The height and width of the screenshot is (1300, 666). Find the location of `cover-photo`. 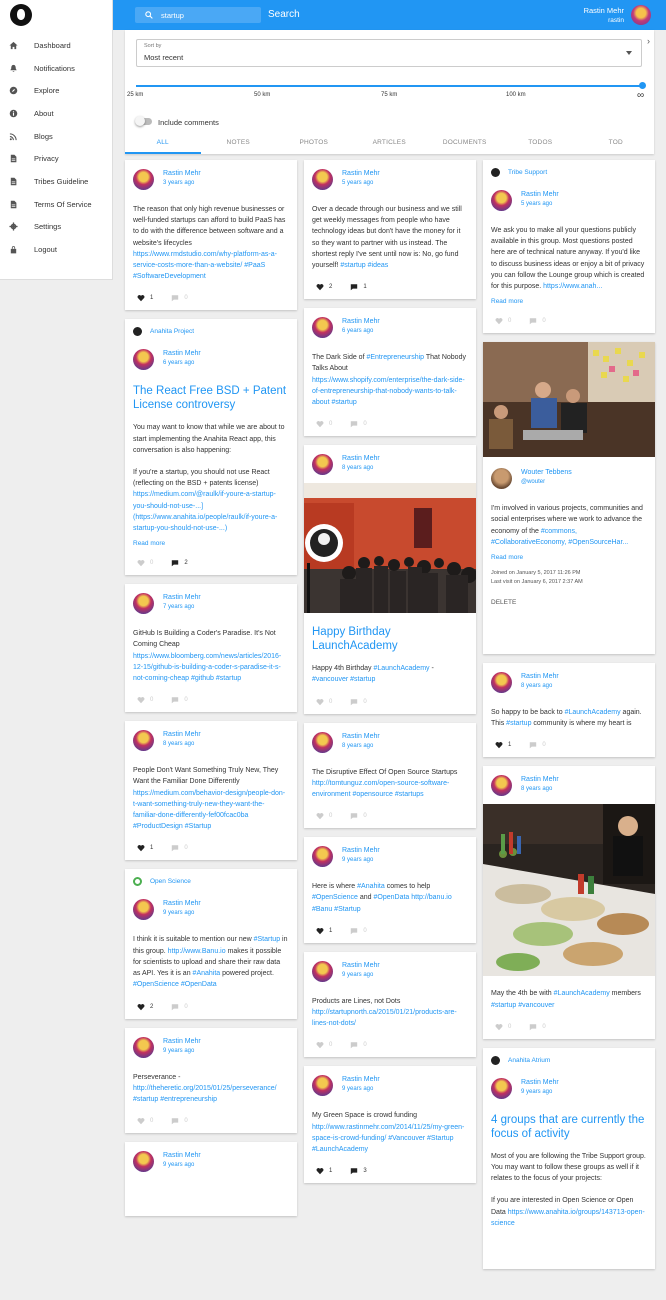

cover-photo is located at coordinates (569, 400).